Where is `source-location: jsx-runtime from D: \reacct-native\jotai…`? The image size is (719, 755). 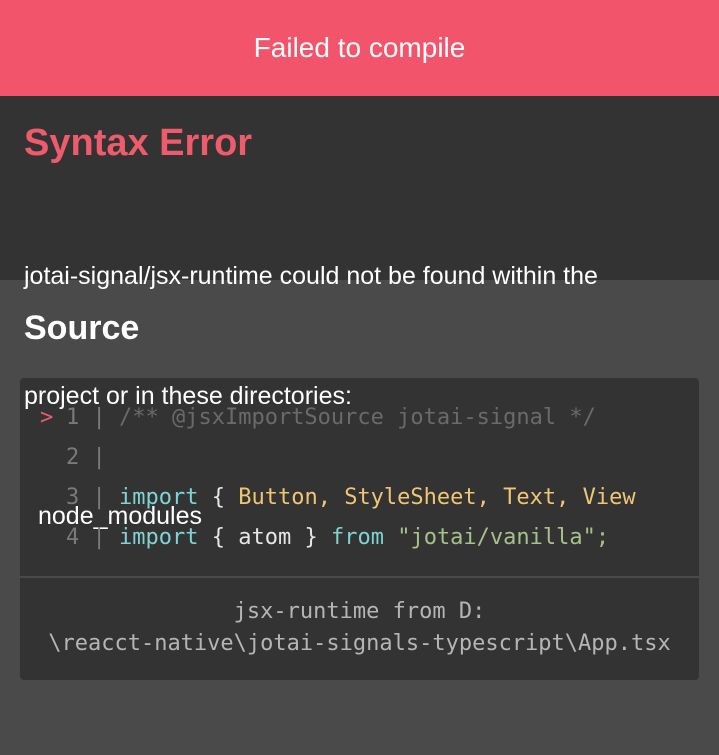
source-location: jsx-runtime from D: \reacct-native\jotai… is located at coordinates (359, 629).